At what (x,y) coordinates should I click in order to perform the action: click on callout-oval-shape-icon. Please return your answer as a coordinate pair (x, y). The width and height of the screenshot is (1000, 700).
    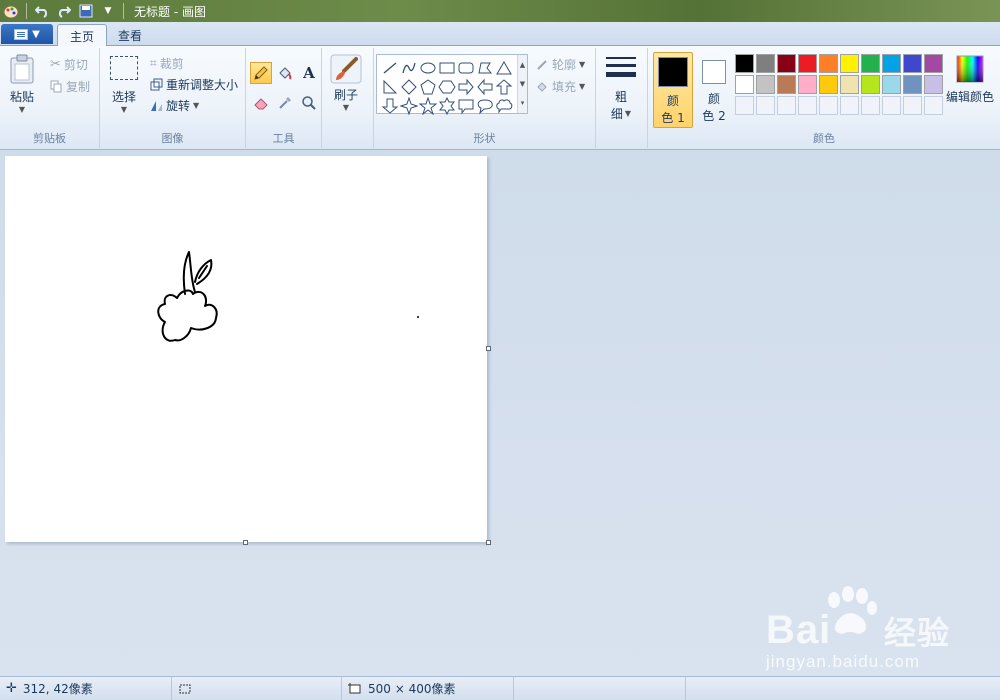
    Looking at the image, I should click on (484, 105).